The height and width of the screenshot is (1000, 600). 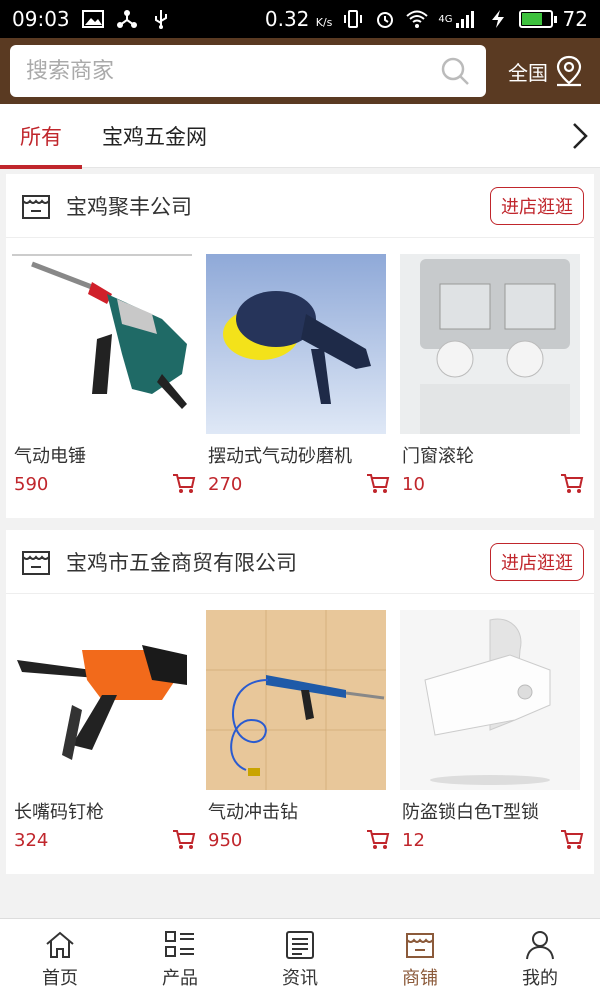 What do you see at coordinates (60, 944) in the screenshot?
I see `home-icon` at bounding box center [60, 944].